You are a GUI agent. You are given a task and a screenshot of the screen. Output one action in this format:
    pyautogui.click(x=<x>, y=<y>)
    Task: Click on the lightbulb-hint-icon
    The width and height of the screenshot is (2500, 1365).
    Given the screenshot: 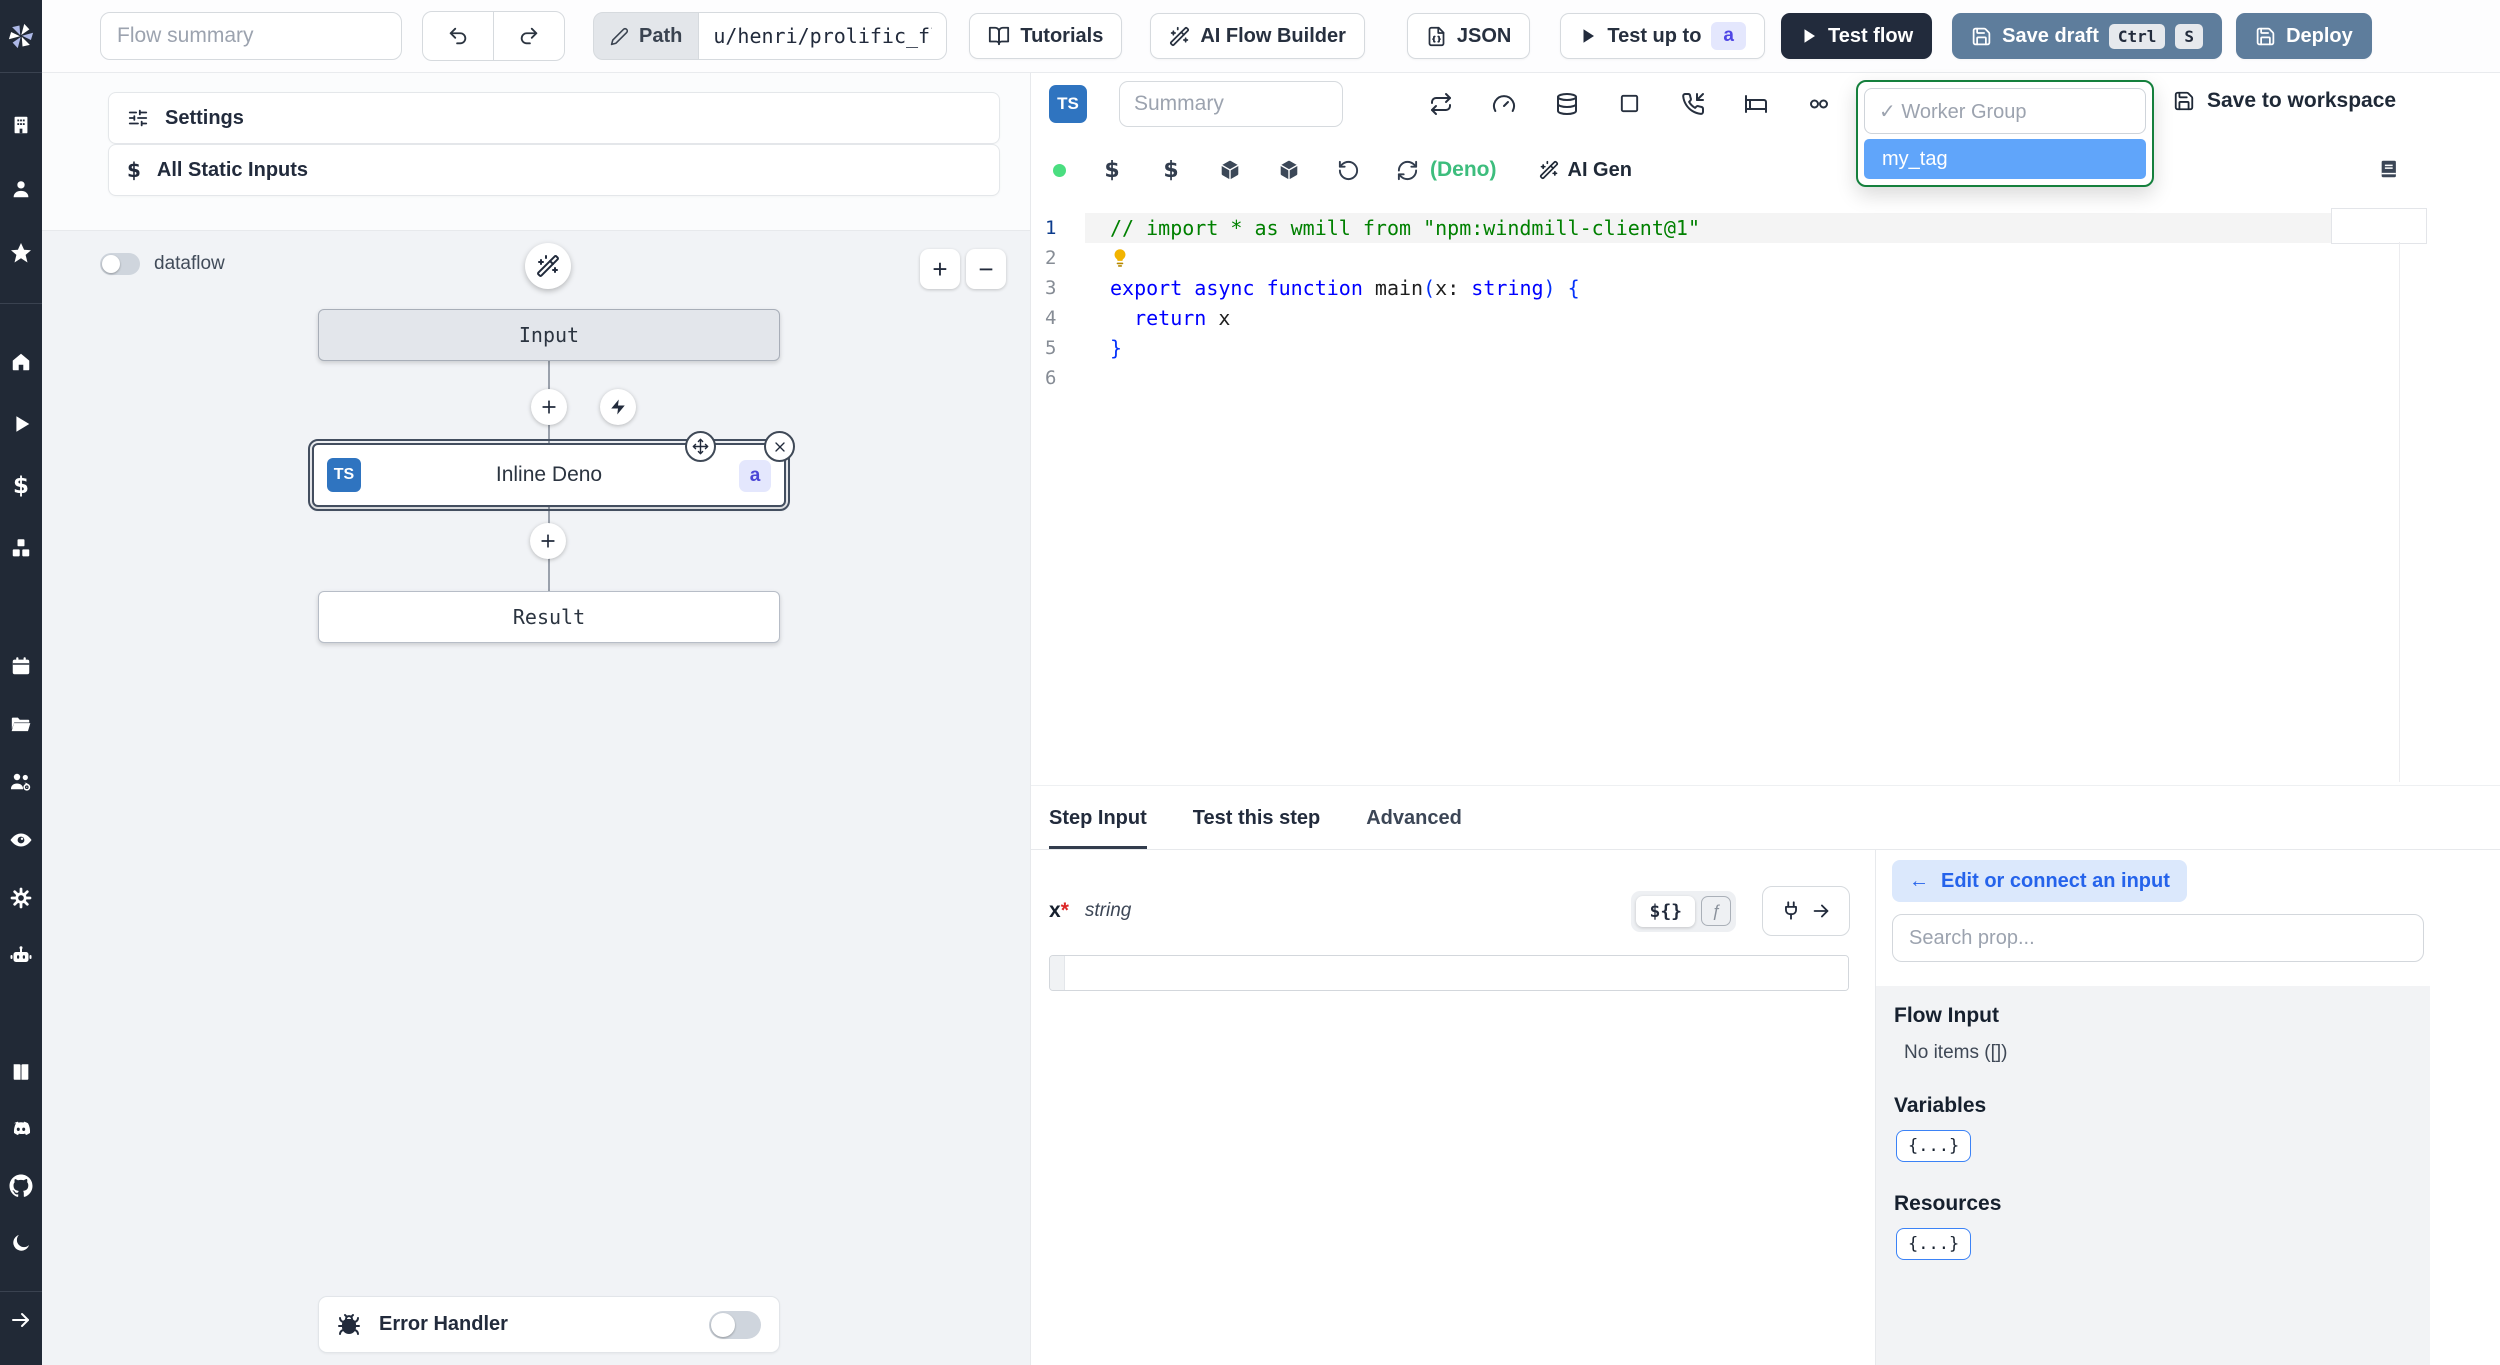 What is the action you would take?
    pyautogui.click(x=1120, y=258)
    